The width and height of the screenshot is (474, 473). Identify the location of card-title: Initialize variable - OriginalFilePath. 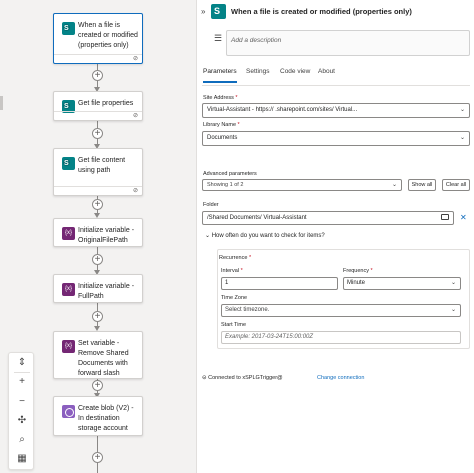
(106, 235).